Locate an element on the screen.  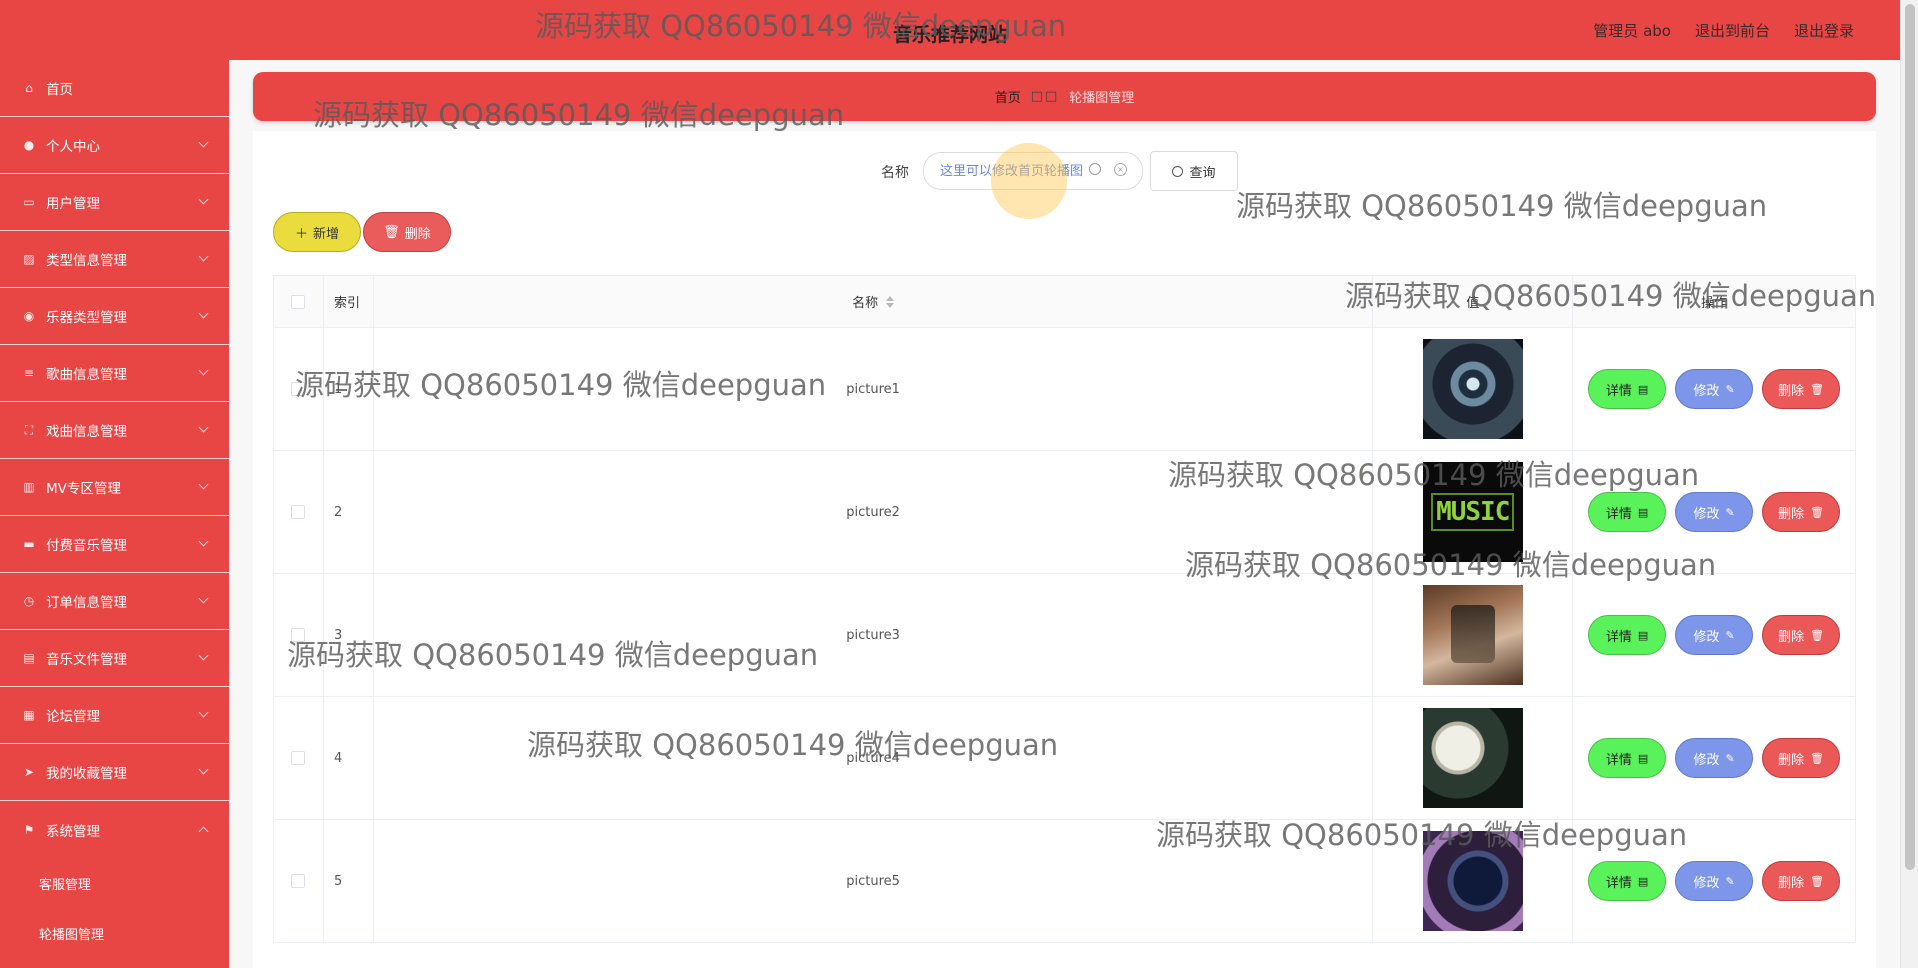
sidebar-item-opera: ⛶ 戏曲信息管理 is located at coordinates (114, 430).